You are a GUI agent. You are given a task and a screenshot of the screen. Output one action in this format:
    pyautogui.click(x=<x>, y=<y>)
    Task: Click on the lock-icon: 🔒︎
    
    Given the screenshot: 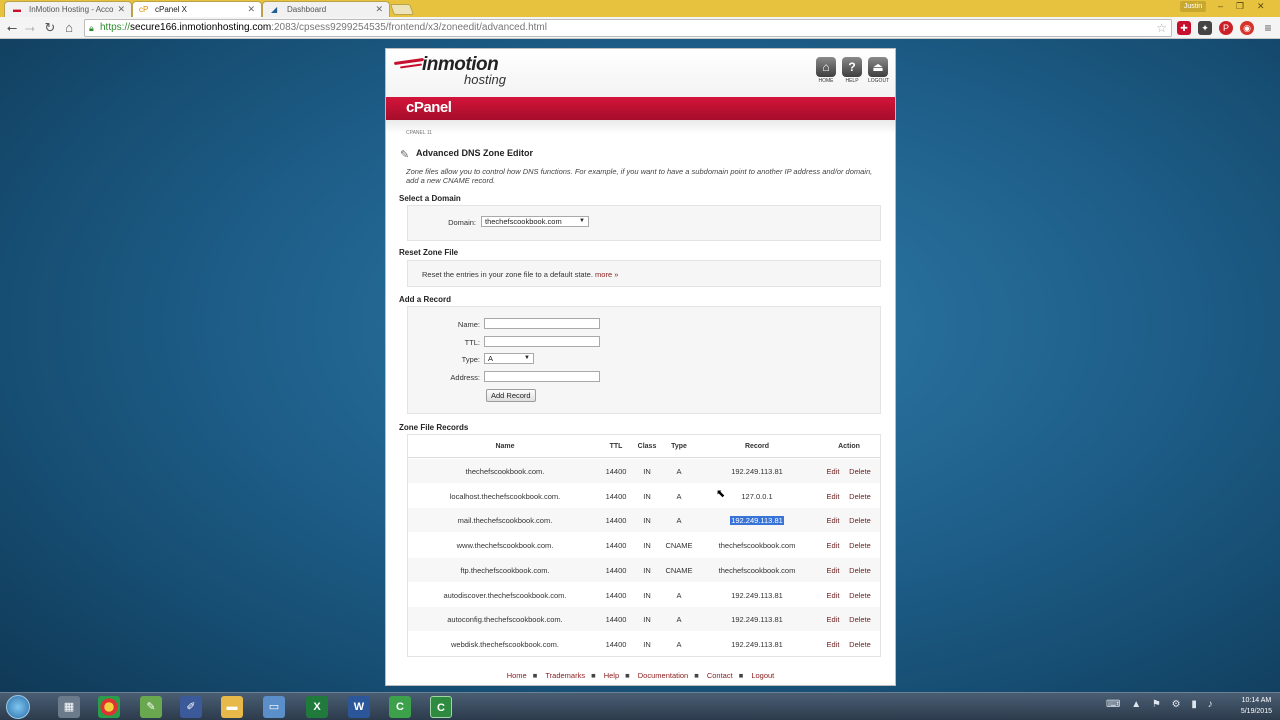 What is the action you would take?
    pyautogui.click(x=91, y=28)
    